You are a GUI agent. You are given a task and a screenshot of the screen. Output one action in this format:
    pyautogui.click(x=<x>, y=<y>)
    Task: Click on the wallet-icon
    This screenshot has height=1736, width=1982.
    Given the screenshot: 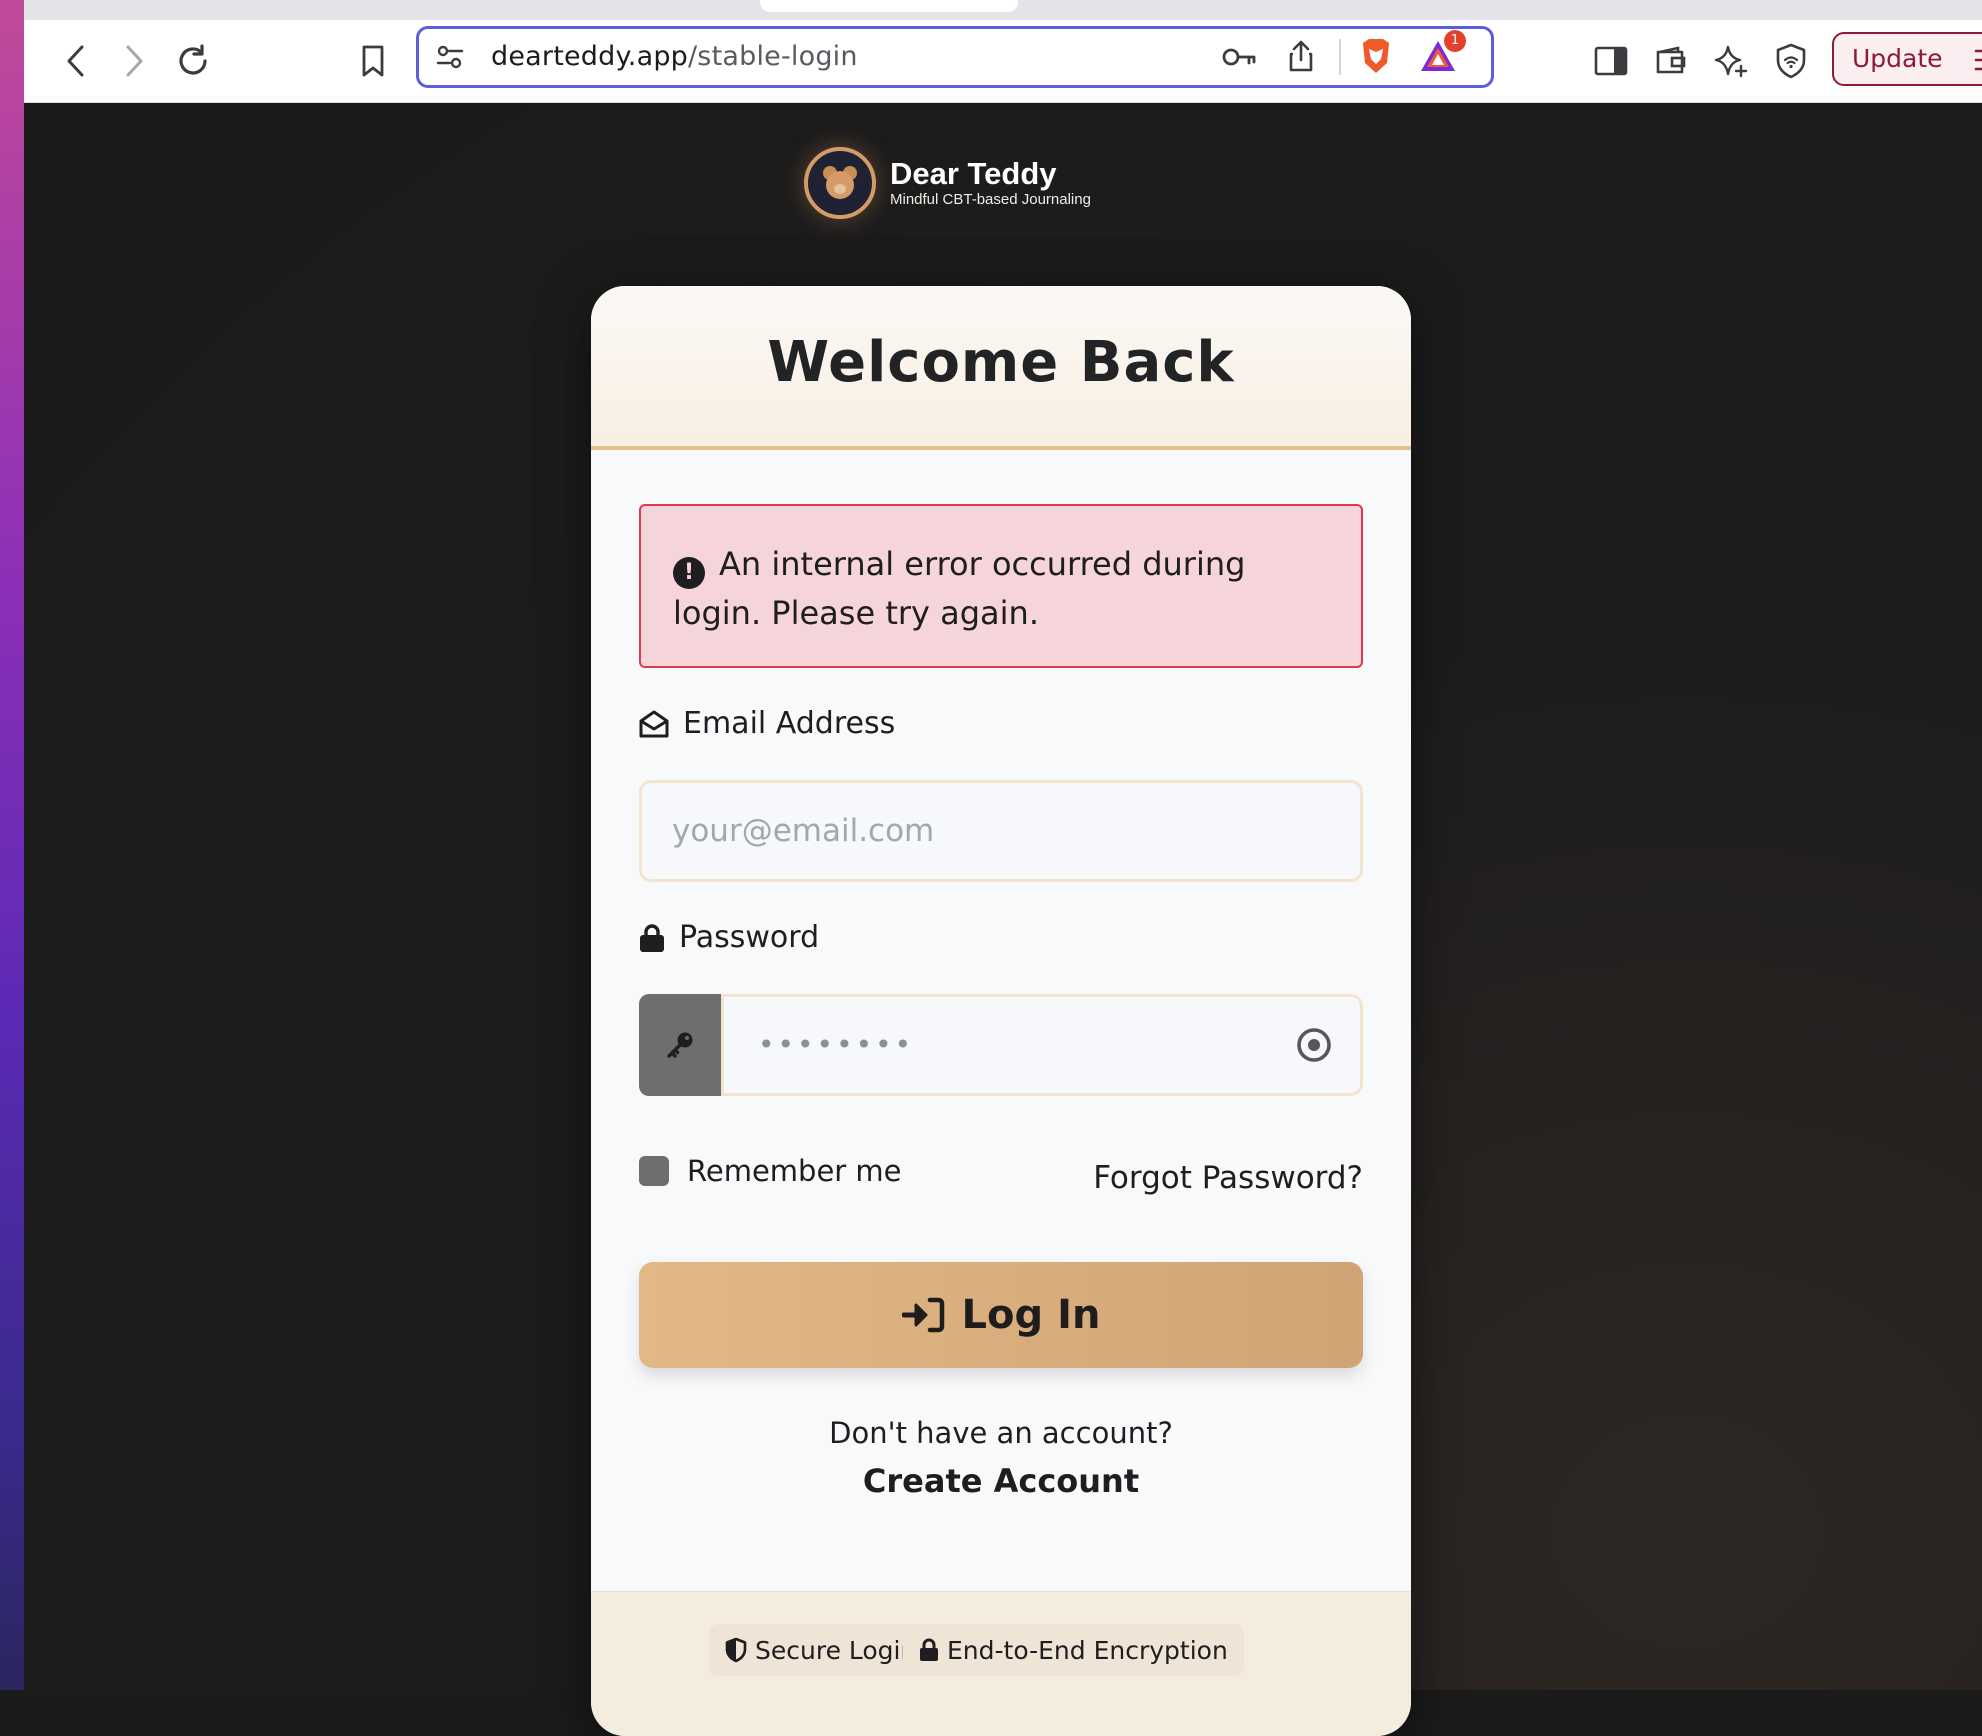 What is the action you would take?
    pyautogui.click(x=1671, y=60)
    